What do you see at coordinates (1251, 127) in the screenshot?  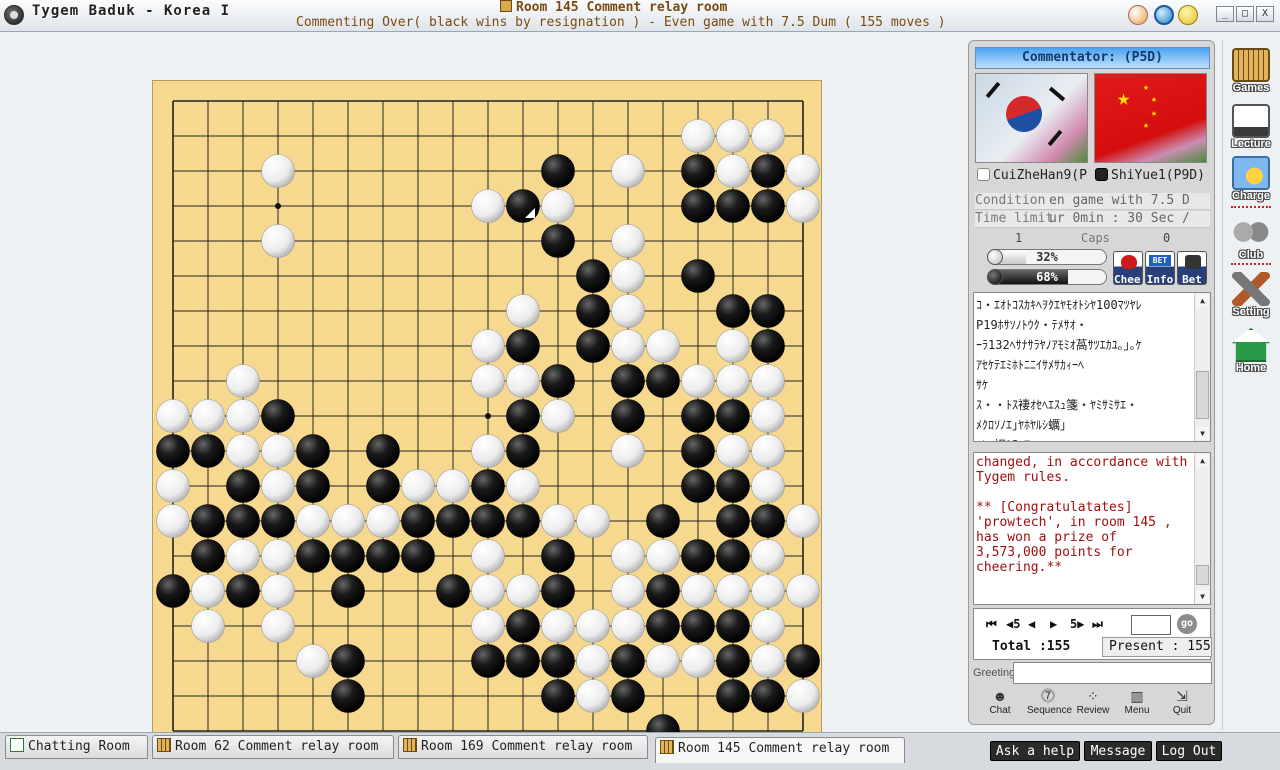 I see `sidebar-item-lecture: Lecture` at bounding box center [1251, 127].